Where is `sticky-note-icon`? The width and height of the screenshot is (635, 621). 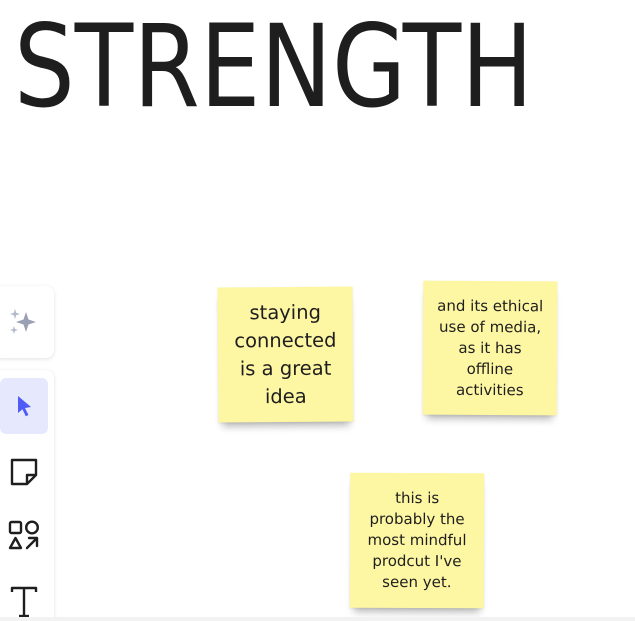 sticky-note-icon is located at coordinates (24, 472).